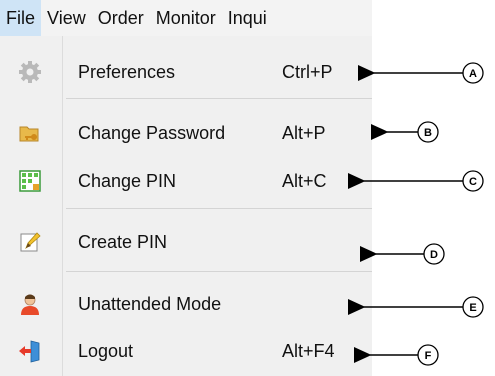 Image resolution: width=495 pixels, height=376 pixels. Describe the element at coordinates (402, 254) in the screenshot. I see `callout-d: D` at that location.